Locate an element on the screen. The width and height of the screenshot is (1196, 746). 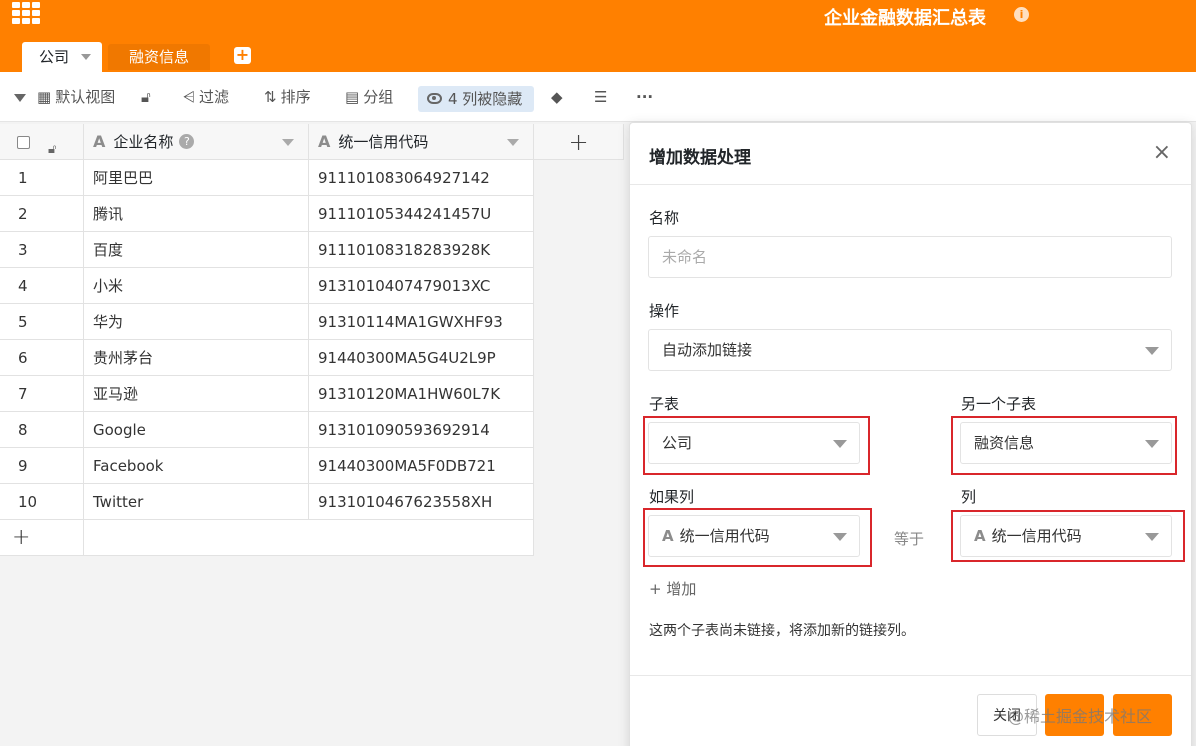
company-name-cell: 小米 is located at coordinates (196, 286).